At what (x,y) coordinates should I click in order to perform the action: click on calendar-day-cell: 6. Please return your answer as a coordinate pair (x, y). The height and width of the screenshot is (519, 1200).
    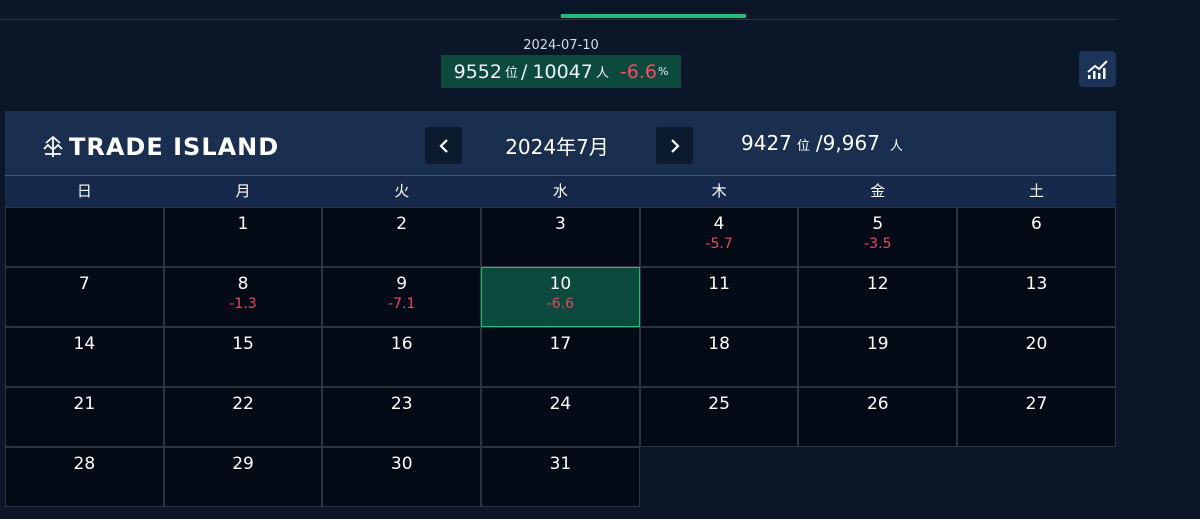
    Looking at the image, I should click on (1036, 237).